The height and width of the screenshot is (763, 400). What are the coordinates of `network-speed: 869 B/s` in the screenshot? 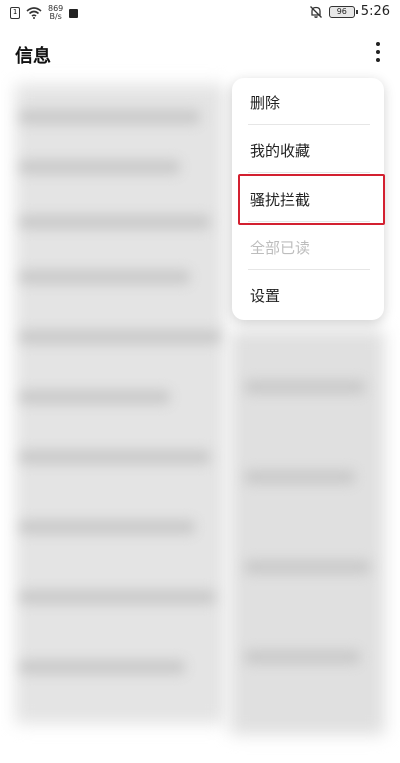 It's located at (55, 13).